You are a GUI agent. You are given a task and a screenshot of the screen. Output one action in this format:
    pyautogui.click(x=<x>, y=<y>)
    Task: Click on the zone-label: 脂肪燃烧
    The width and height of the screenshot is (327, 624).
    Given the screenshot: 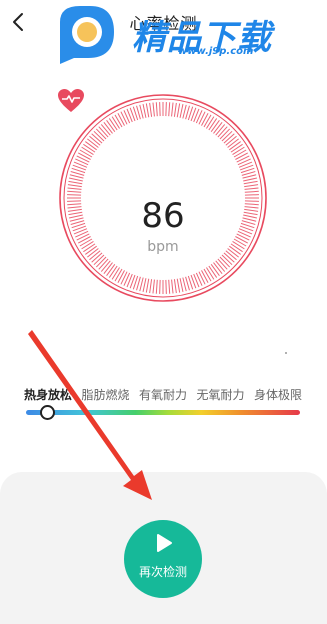 What is the action you would take?
    pyautogui.click(x=105, y=395)
    